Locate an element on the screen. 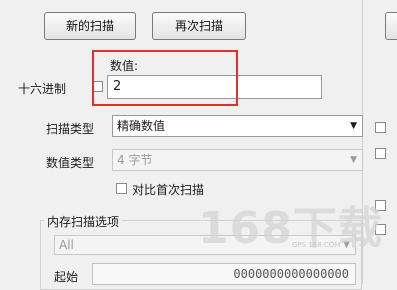  hex-label: 十六进制 is located at coordinates (42, 89).